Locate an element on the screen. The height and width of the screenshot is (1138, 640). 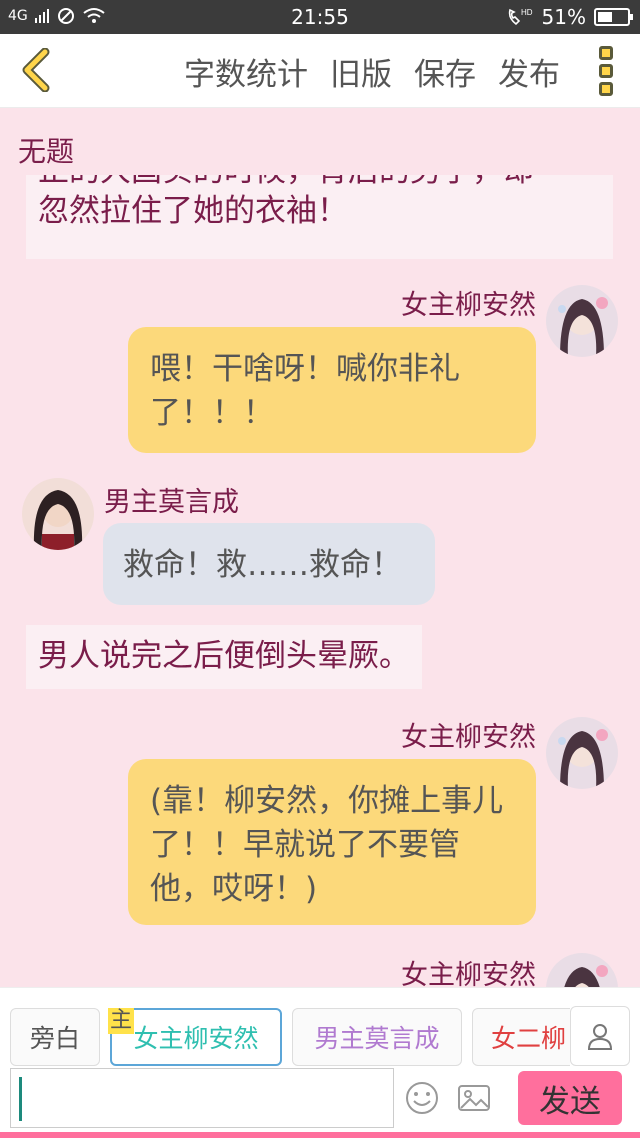
document-title: 无题 is located at coordinates (46, 150).